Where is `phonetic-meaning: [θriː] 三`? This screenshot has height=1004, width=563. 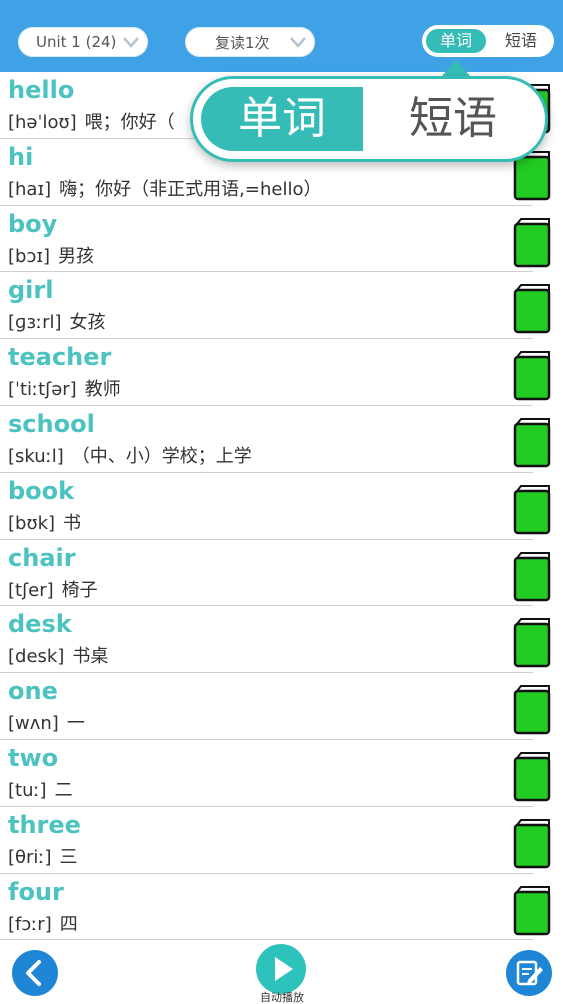 phonetic-meaning: [θriː] 三 is located at coordinates (43, 856).